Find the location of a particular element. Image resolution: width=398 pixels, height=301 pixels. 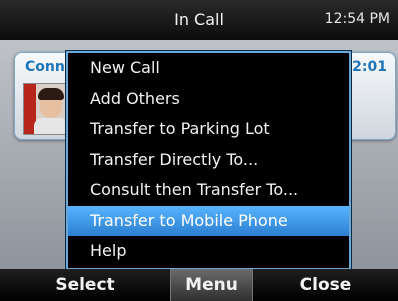

softkey-bar: Select Menu Close is located at coordinates (199, 285).